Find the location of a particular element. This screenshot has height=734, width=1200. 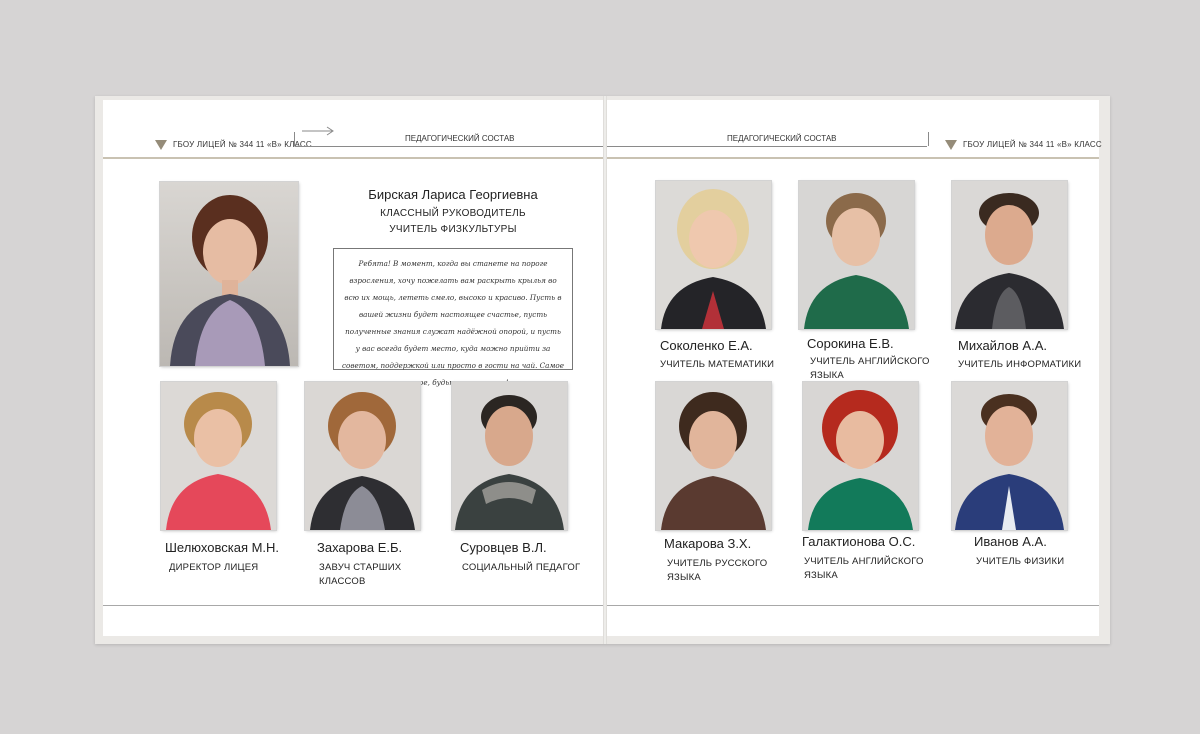

teacher-role-4: УЧИТЕЛЬ МАТЕМАТИКИ is located at coordinates (717, 364).